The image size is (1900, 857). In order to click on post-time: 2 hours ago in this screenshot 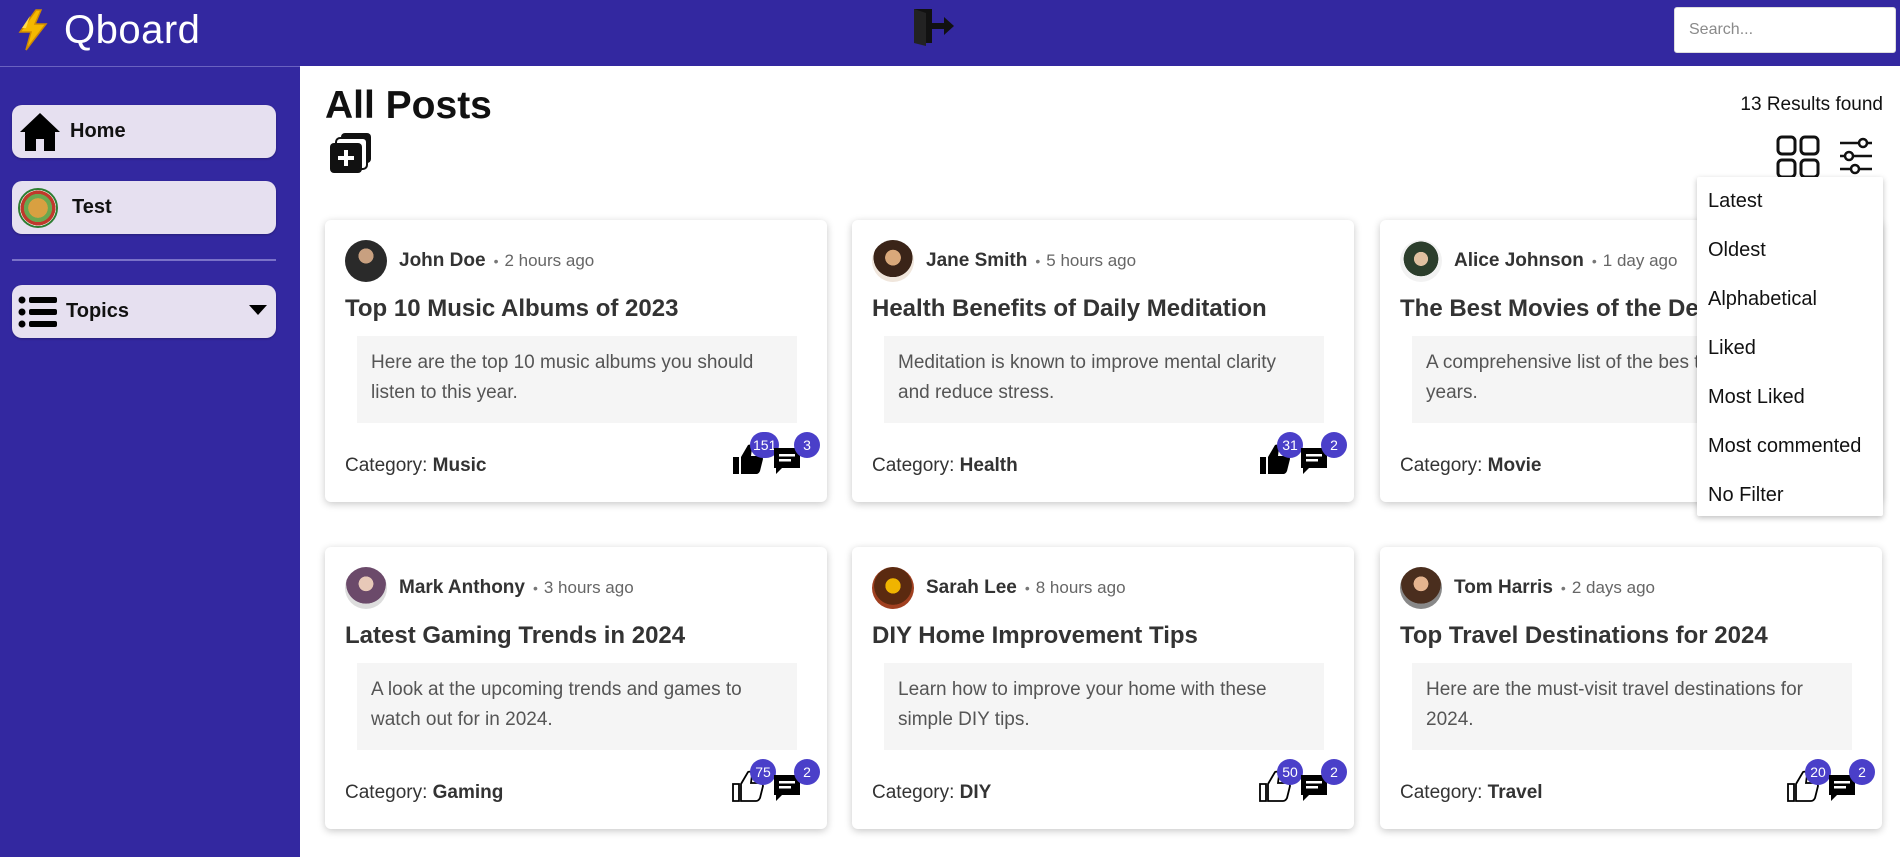, I will do `click(549, 260)`.